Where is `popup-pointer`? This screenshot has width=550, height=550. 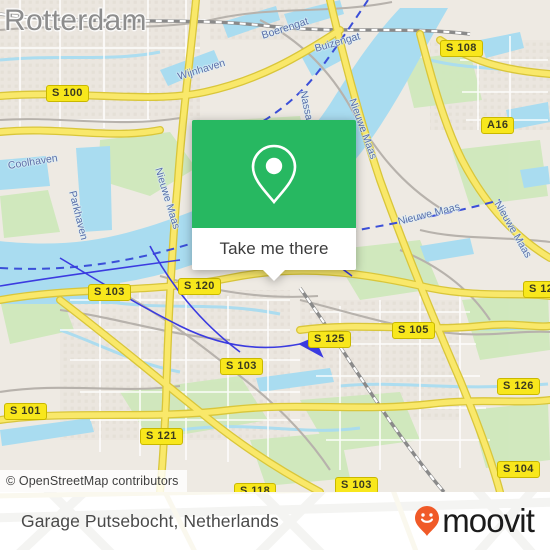 popup-pointer is located at coordinates (274, 275).